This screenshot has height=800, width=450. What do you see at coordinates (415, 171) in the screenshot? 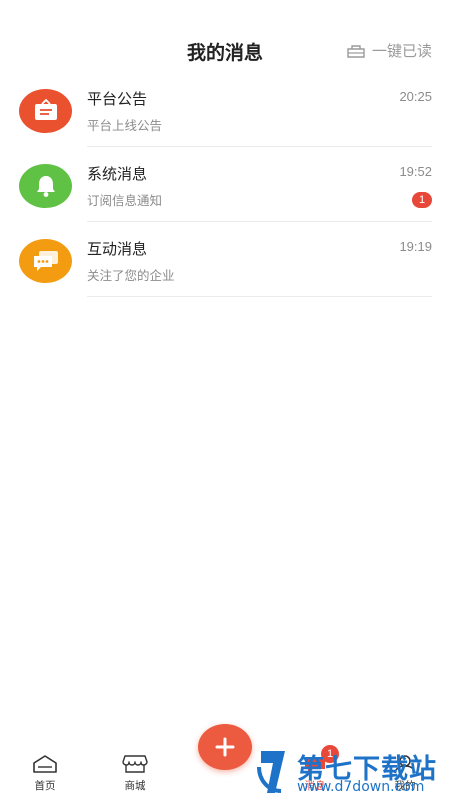
I see `message-time: 19:52` at bounding box center [415, 171].